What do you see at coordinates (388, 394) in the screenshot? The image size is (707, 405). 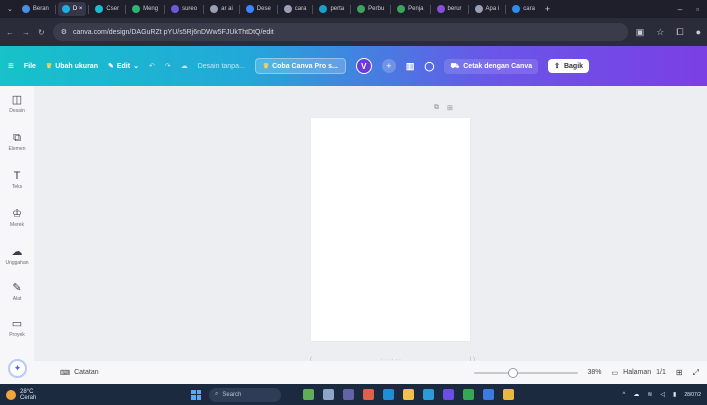 I see `edge-icon` at bounding box center [388, 394].